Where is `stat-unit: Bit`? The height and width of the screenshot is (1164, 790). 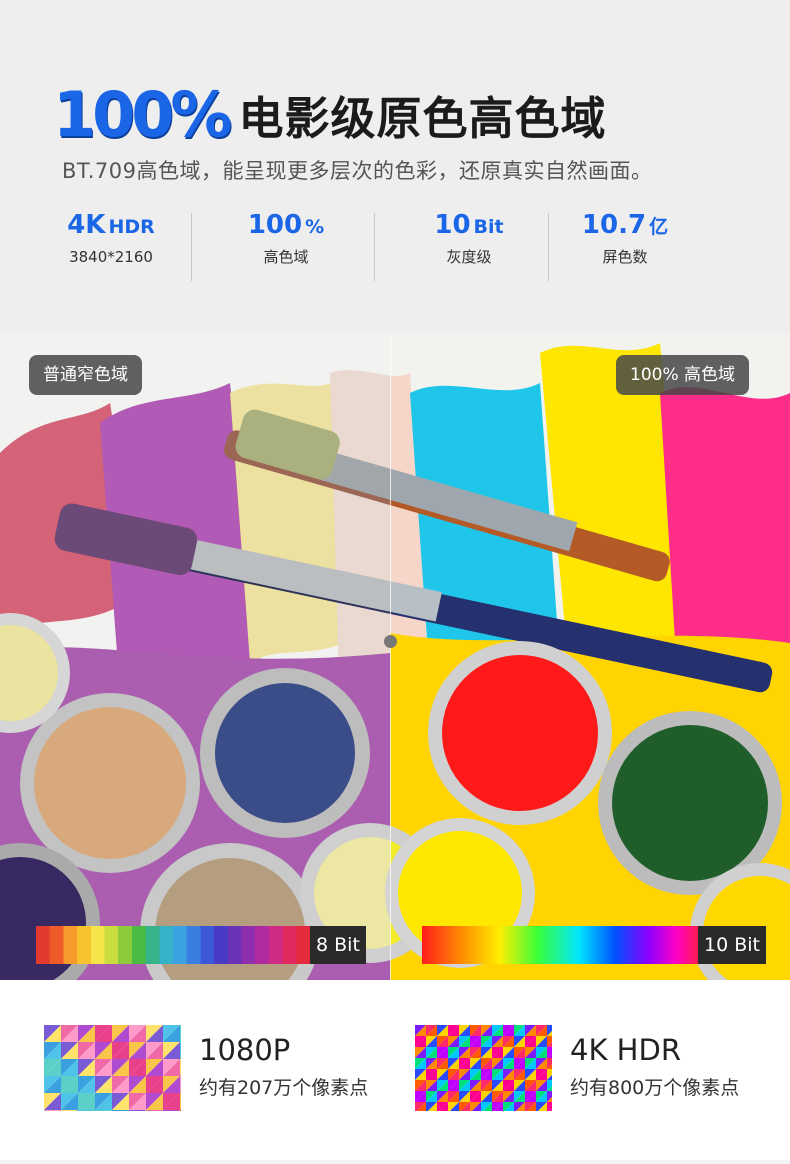
stat-unit: Bit is located at coordinates (488, 227).